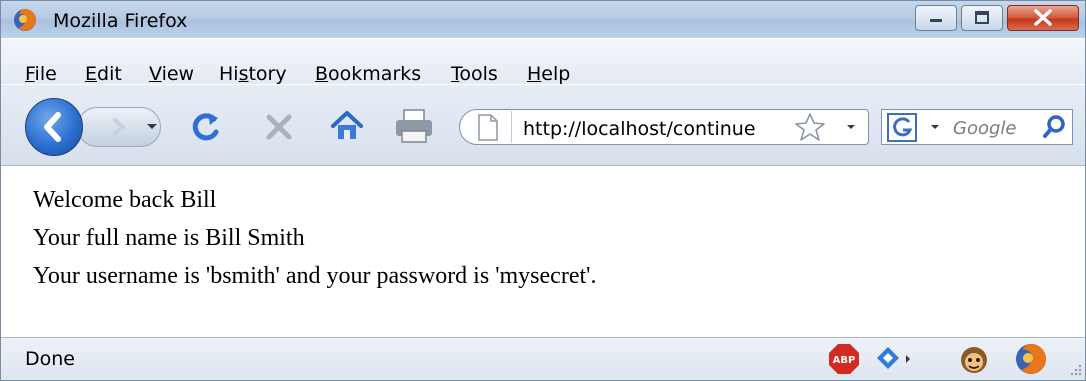 The image size is (1086, 381). Describe the element at coordinates (488, 127) in the screenshot. I see `page-icon` at that location.